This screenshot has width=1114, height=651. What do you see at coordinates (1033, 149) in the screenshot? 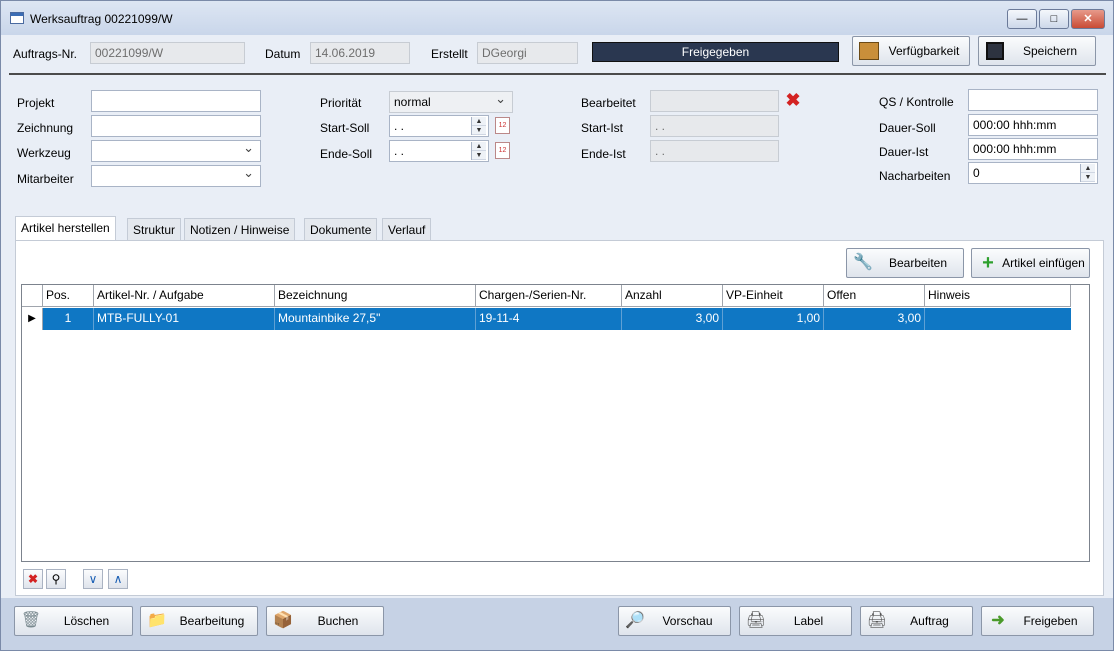
I see `duration-actual-field: 000:00 hhh:mm` at bounding box center [1033, 149].